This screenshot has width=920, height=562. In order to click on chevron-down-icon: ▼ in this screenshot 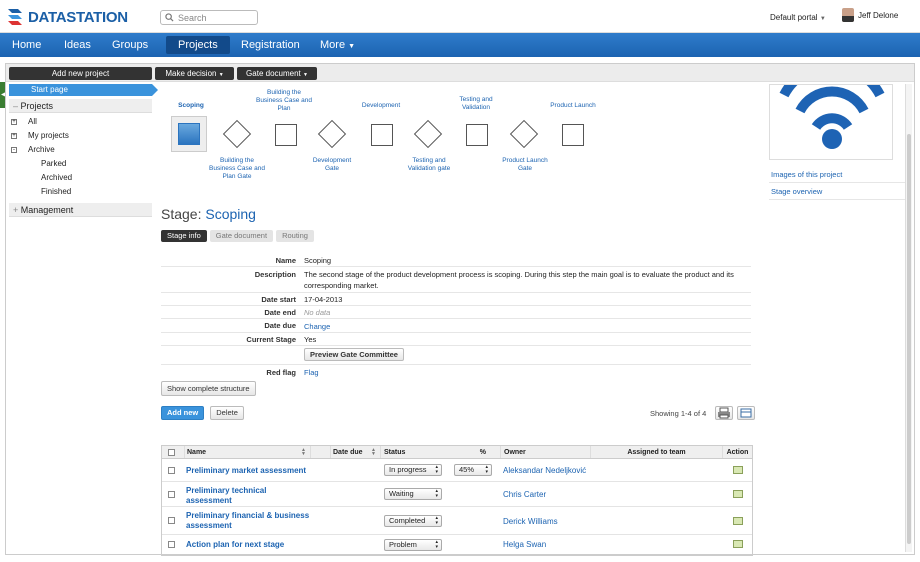, I will do `click(221, 75)`.